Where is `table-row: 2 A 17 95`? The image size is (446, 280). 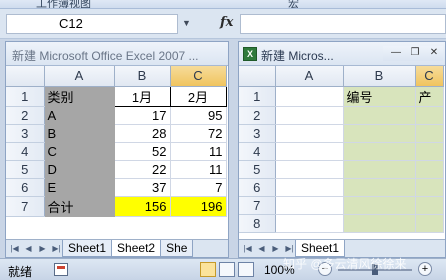
table-row: 2 A 17 95 is located at coordinates (116, 115).